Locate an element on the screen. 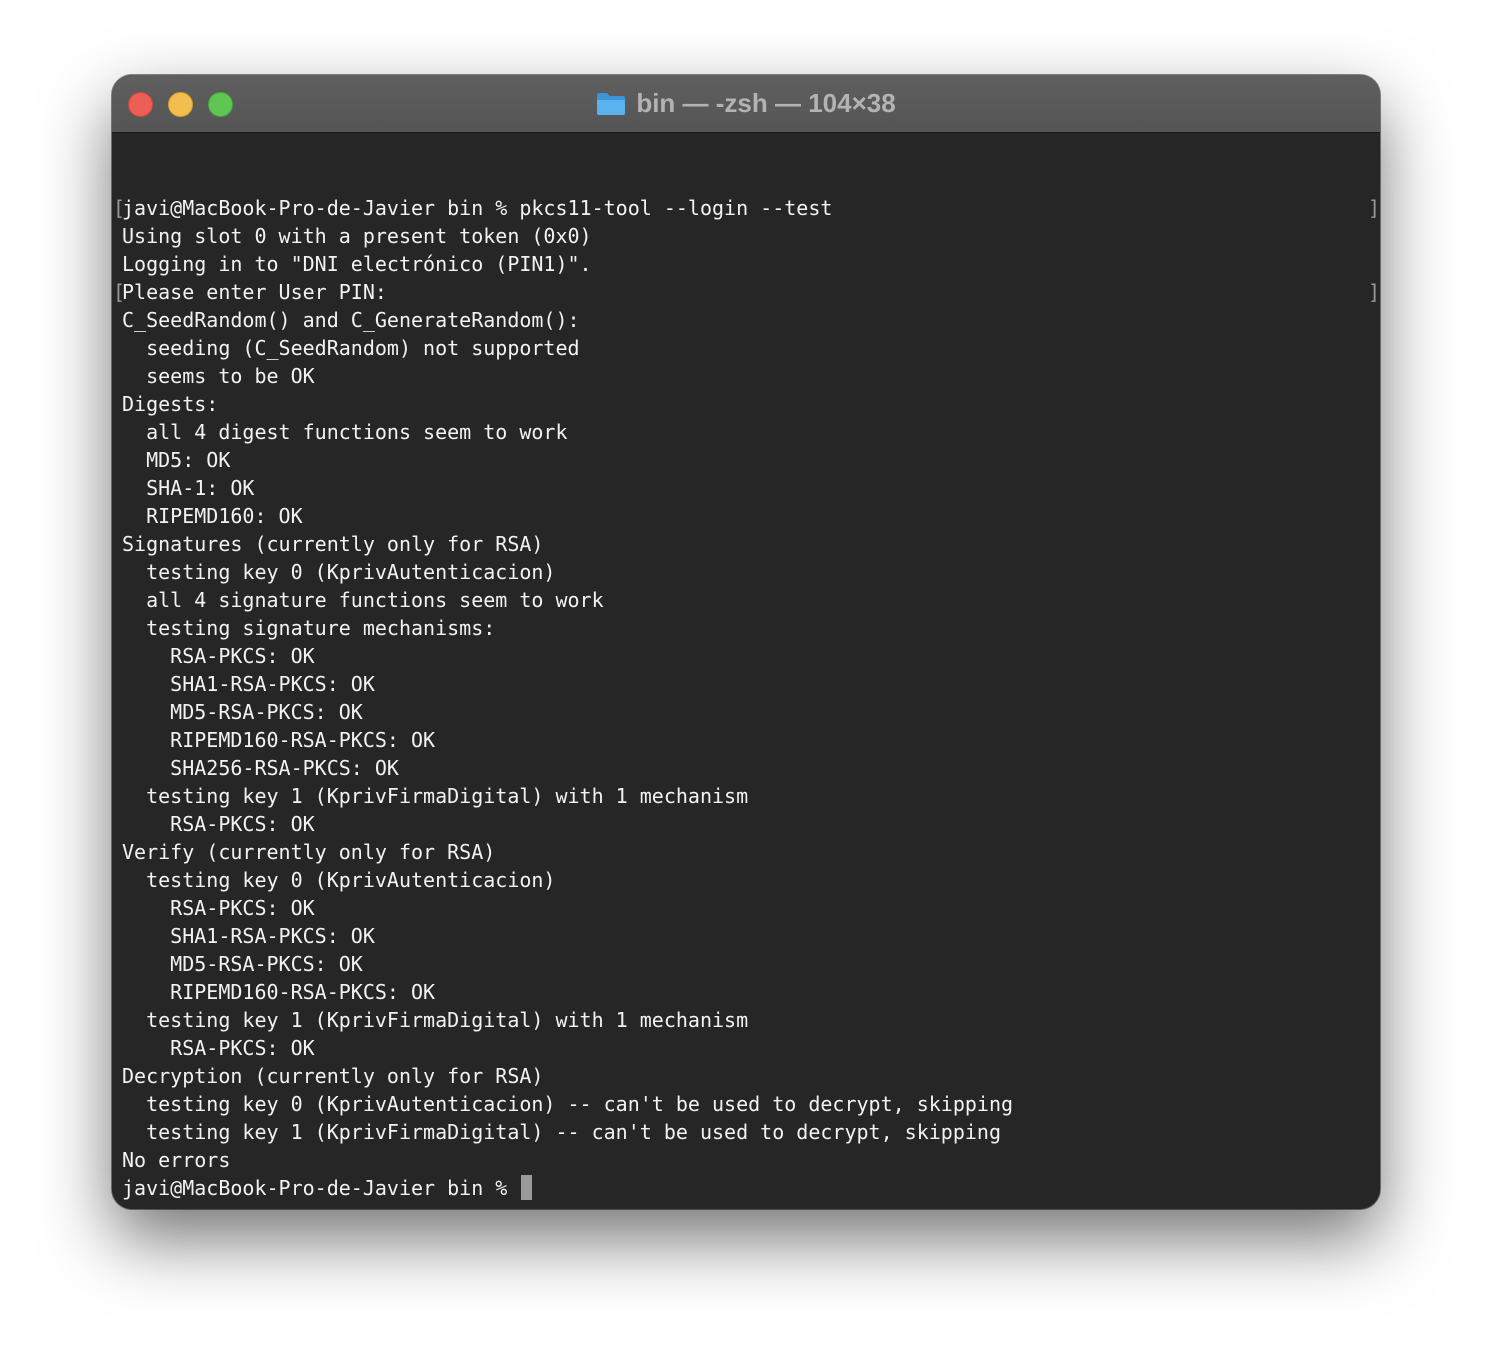 This screenshot has width=1492, height=1358. terminal-line: Digests: is located at coordinates (170, 404).